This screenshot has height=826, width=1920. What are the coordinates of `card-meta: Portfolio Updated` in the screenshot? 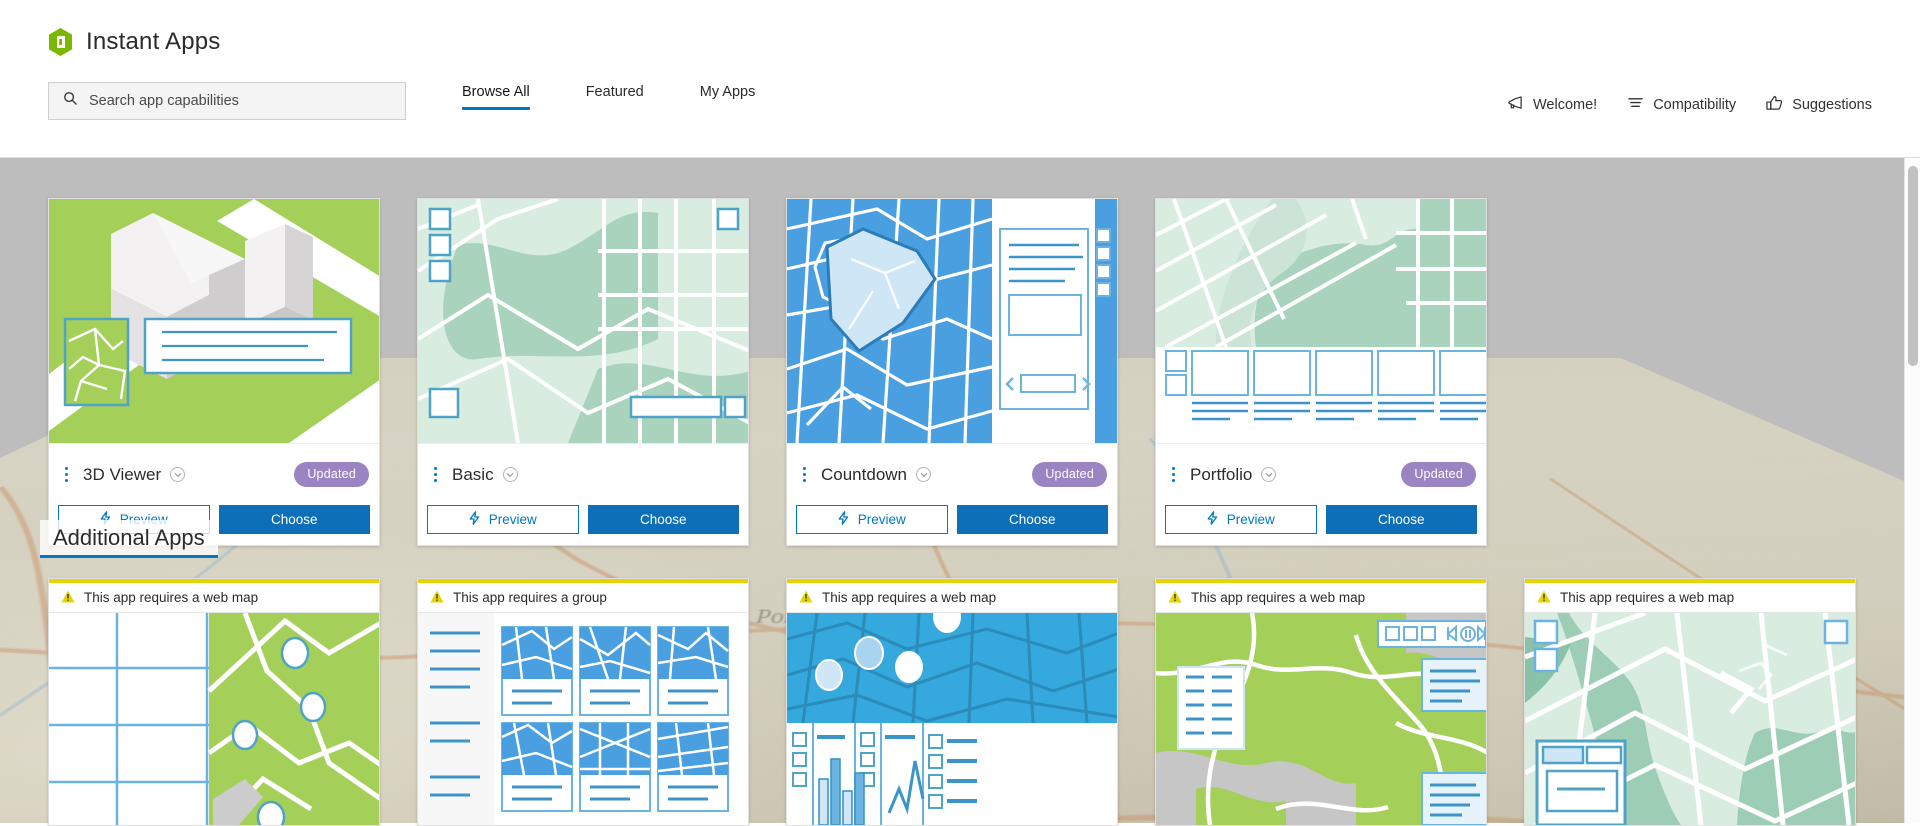 It's located at (1321, 474).